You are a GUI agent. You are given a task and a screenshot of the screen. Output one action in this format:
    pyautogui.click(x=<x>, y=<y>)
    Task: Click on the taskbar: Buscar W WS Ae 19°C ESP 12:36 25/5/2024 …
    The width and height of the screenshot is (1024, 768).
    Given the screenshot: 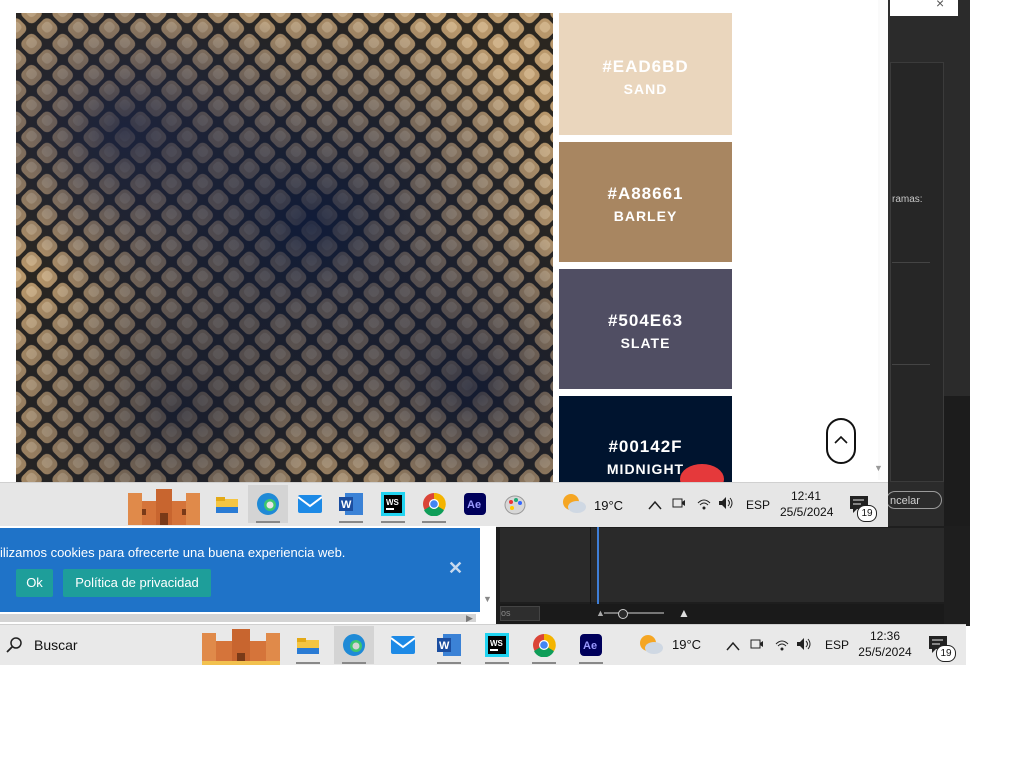 What is the action you would take?
    pyautogui.click(x=483, y=644)
    